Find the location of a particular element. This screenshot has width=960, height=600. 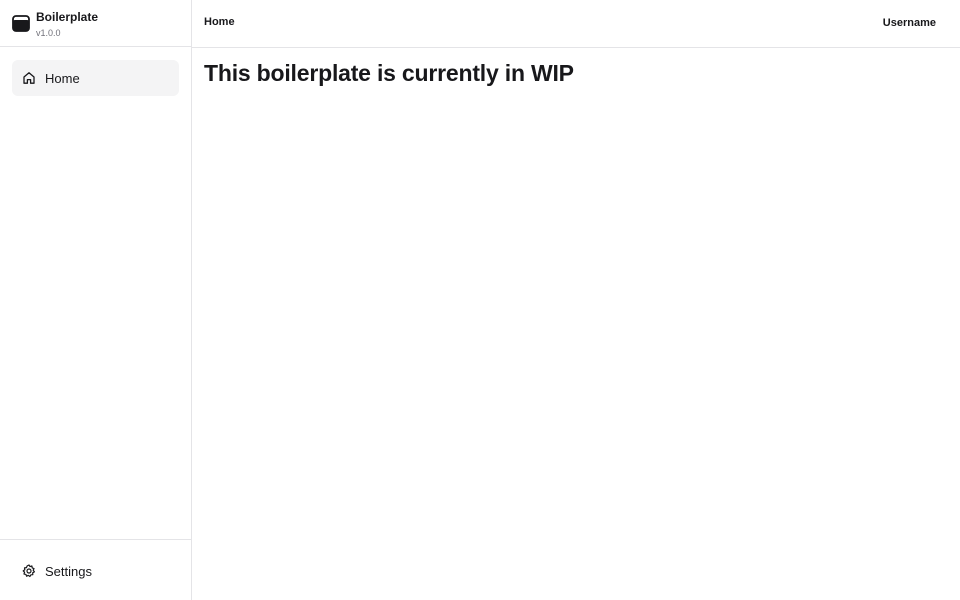

app-window-icon is located at coordinates (21, 23).